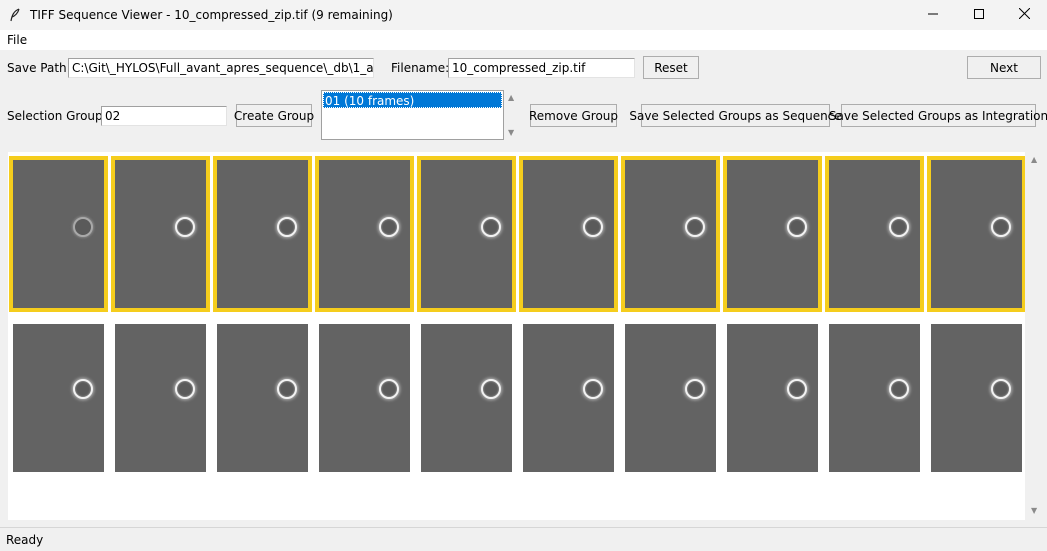 The width and height of the screenshot is (1047, 551). Describe the element at coordinates (420, 68) in the screenshot. I see `filename-label: Filename:` at that location.